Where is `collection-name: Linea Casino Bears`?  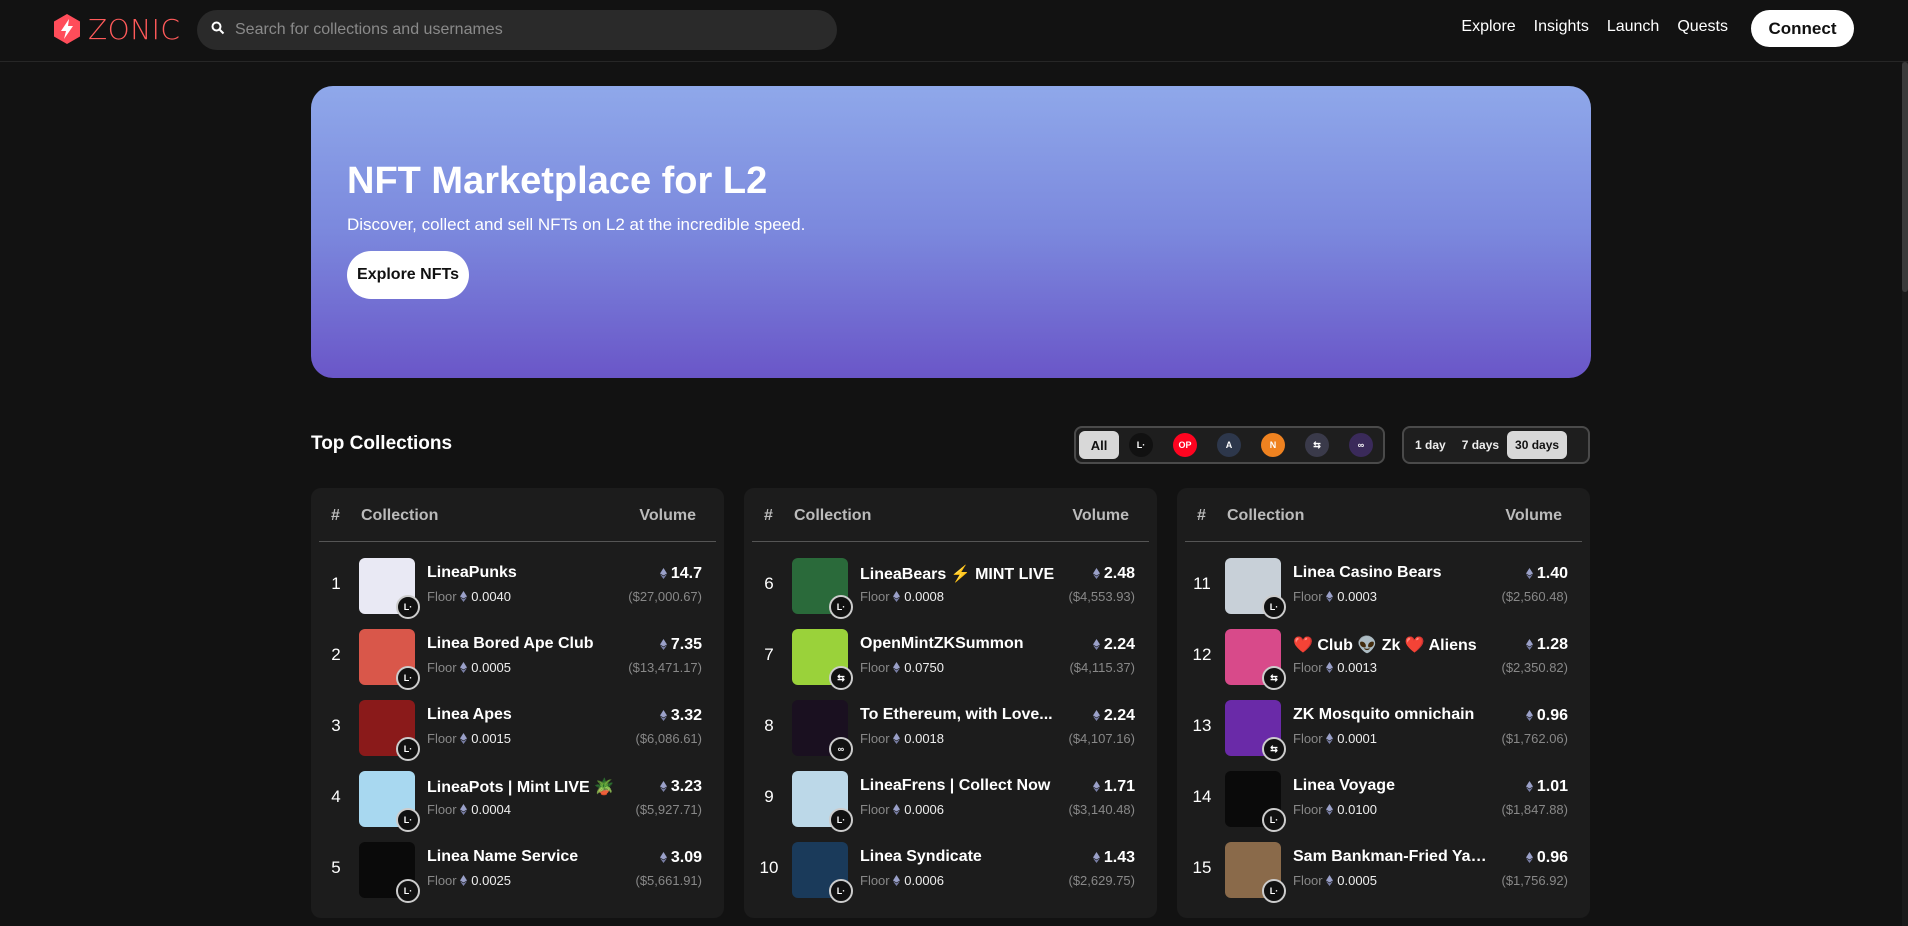
collection-name: Linea Casino Bears is located at coordinates (1393, 573).